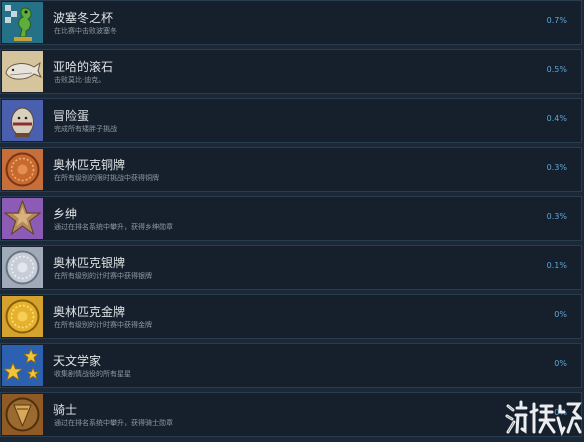 The width and height of the screenshot is (584, 442). I want to click on stars-icon, so click(22, 365).